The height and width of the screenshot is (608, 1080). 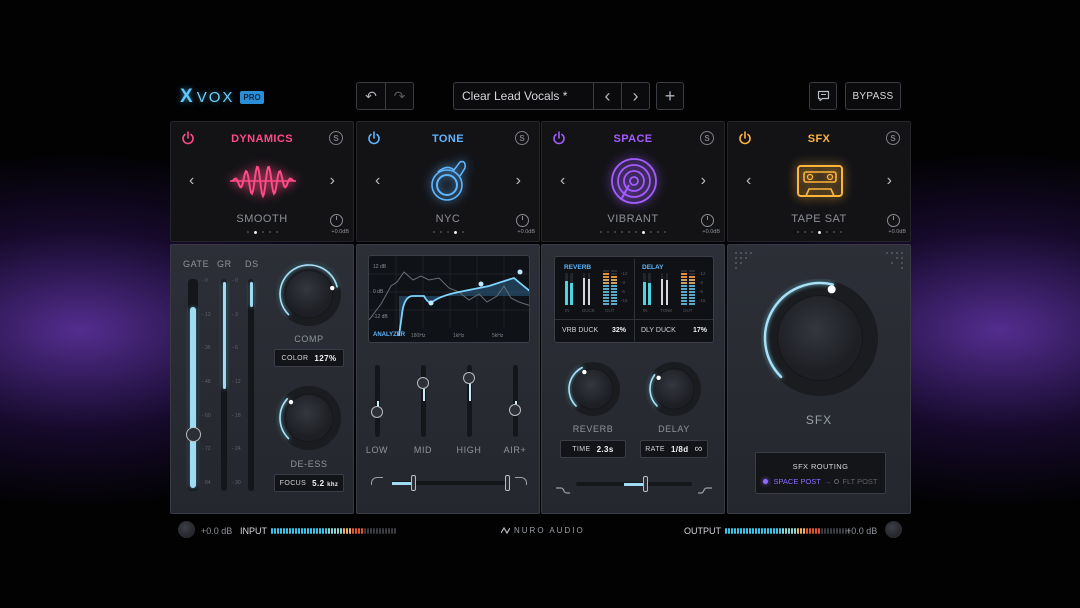 I want to click on highshelf-icon, so click(x=705, y=487).